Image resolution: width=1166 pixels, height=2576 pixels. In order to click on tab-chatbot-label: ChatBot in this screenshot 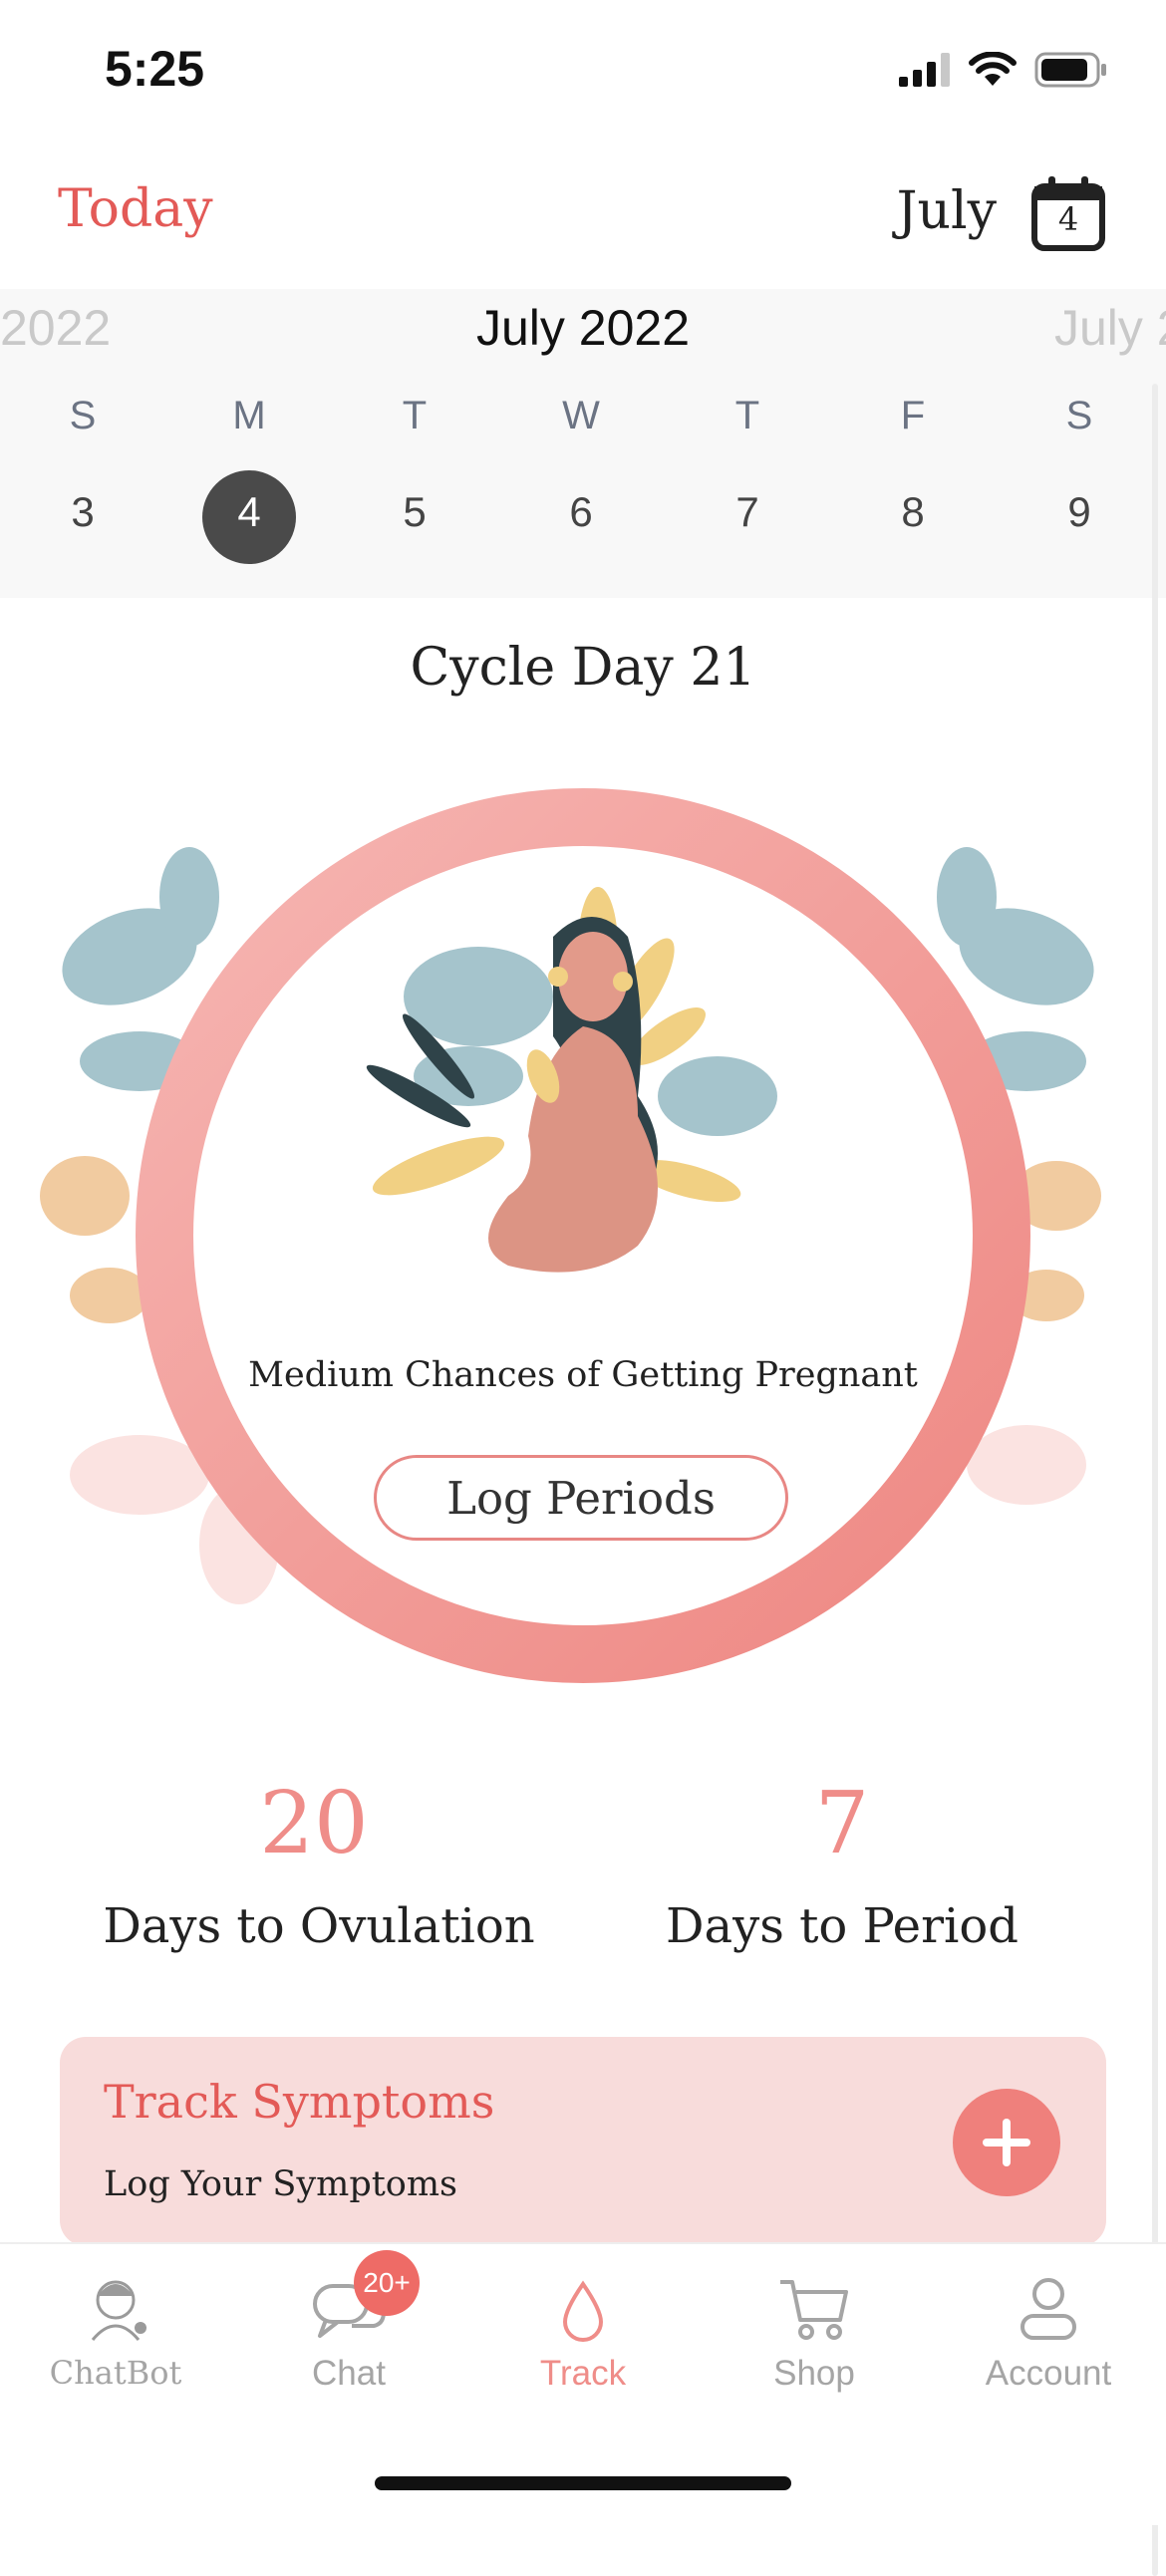, I will do `click(116, 2373)`.